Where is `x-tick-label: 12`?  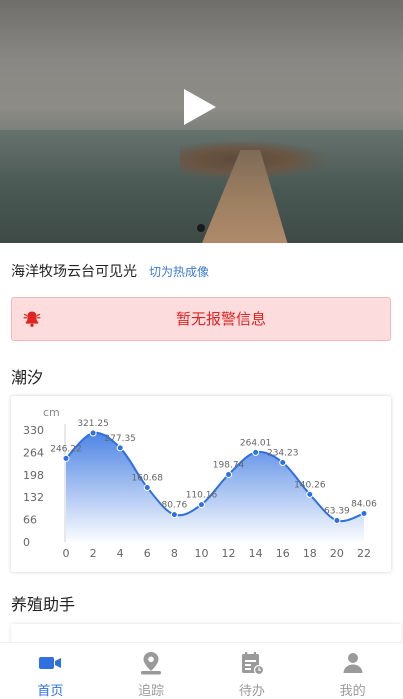 x-tick-label: 12 is located at coordinates (229, 553).